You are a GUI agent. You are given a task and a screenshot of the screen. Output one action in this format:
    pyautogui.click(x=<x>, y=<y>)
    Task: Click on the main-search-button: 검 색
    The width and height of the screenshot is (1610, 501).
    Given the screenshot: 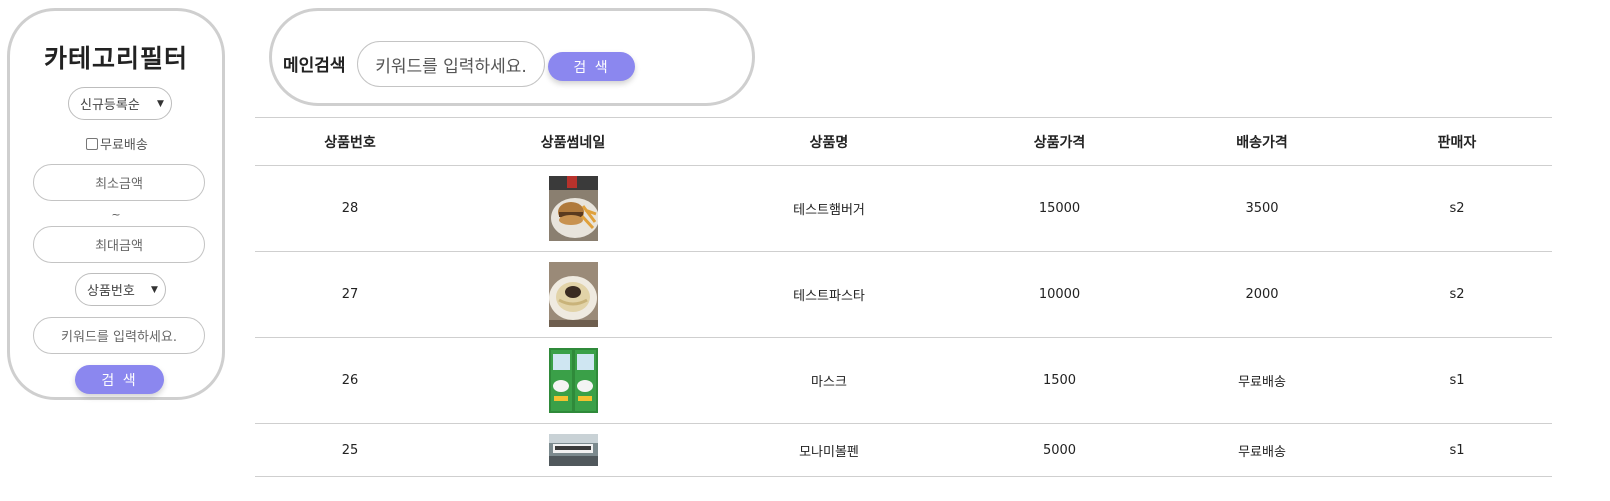 What is the action you would take?
    pyautogui.click(x=591, y=66)
    